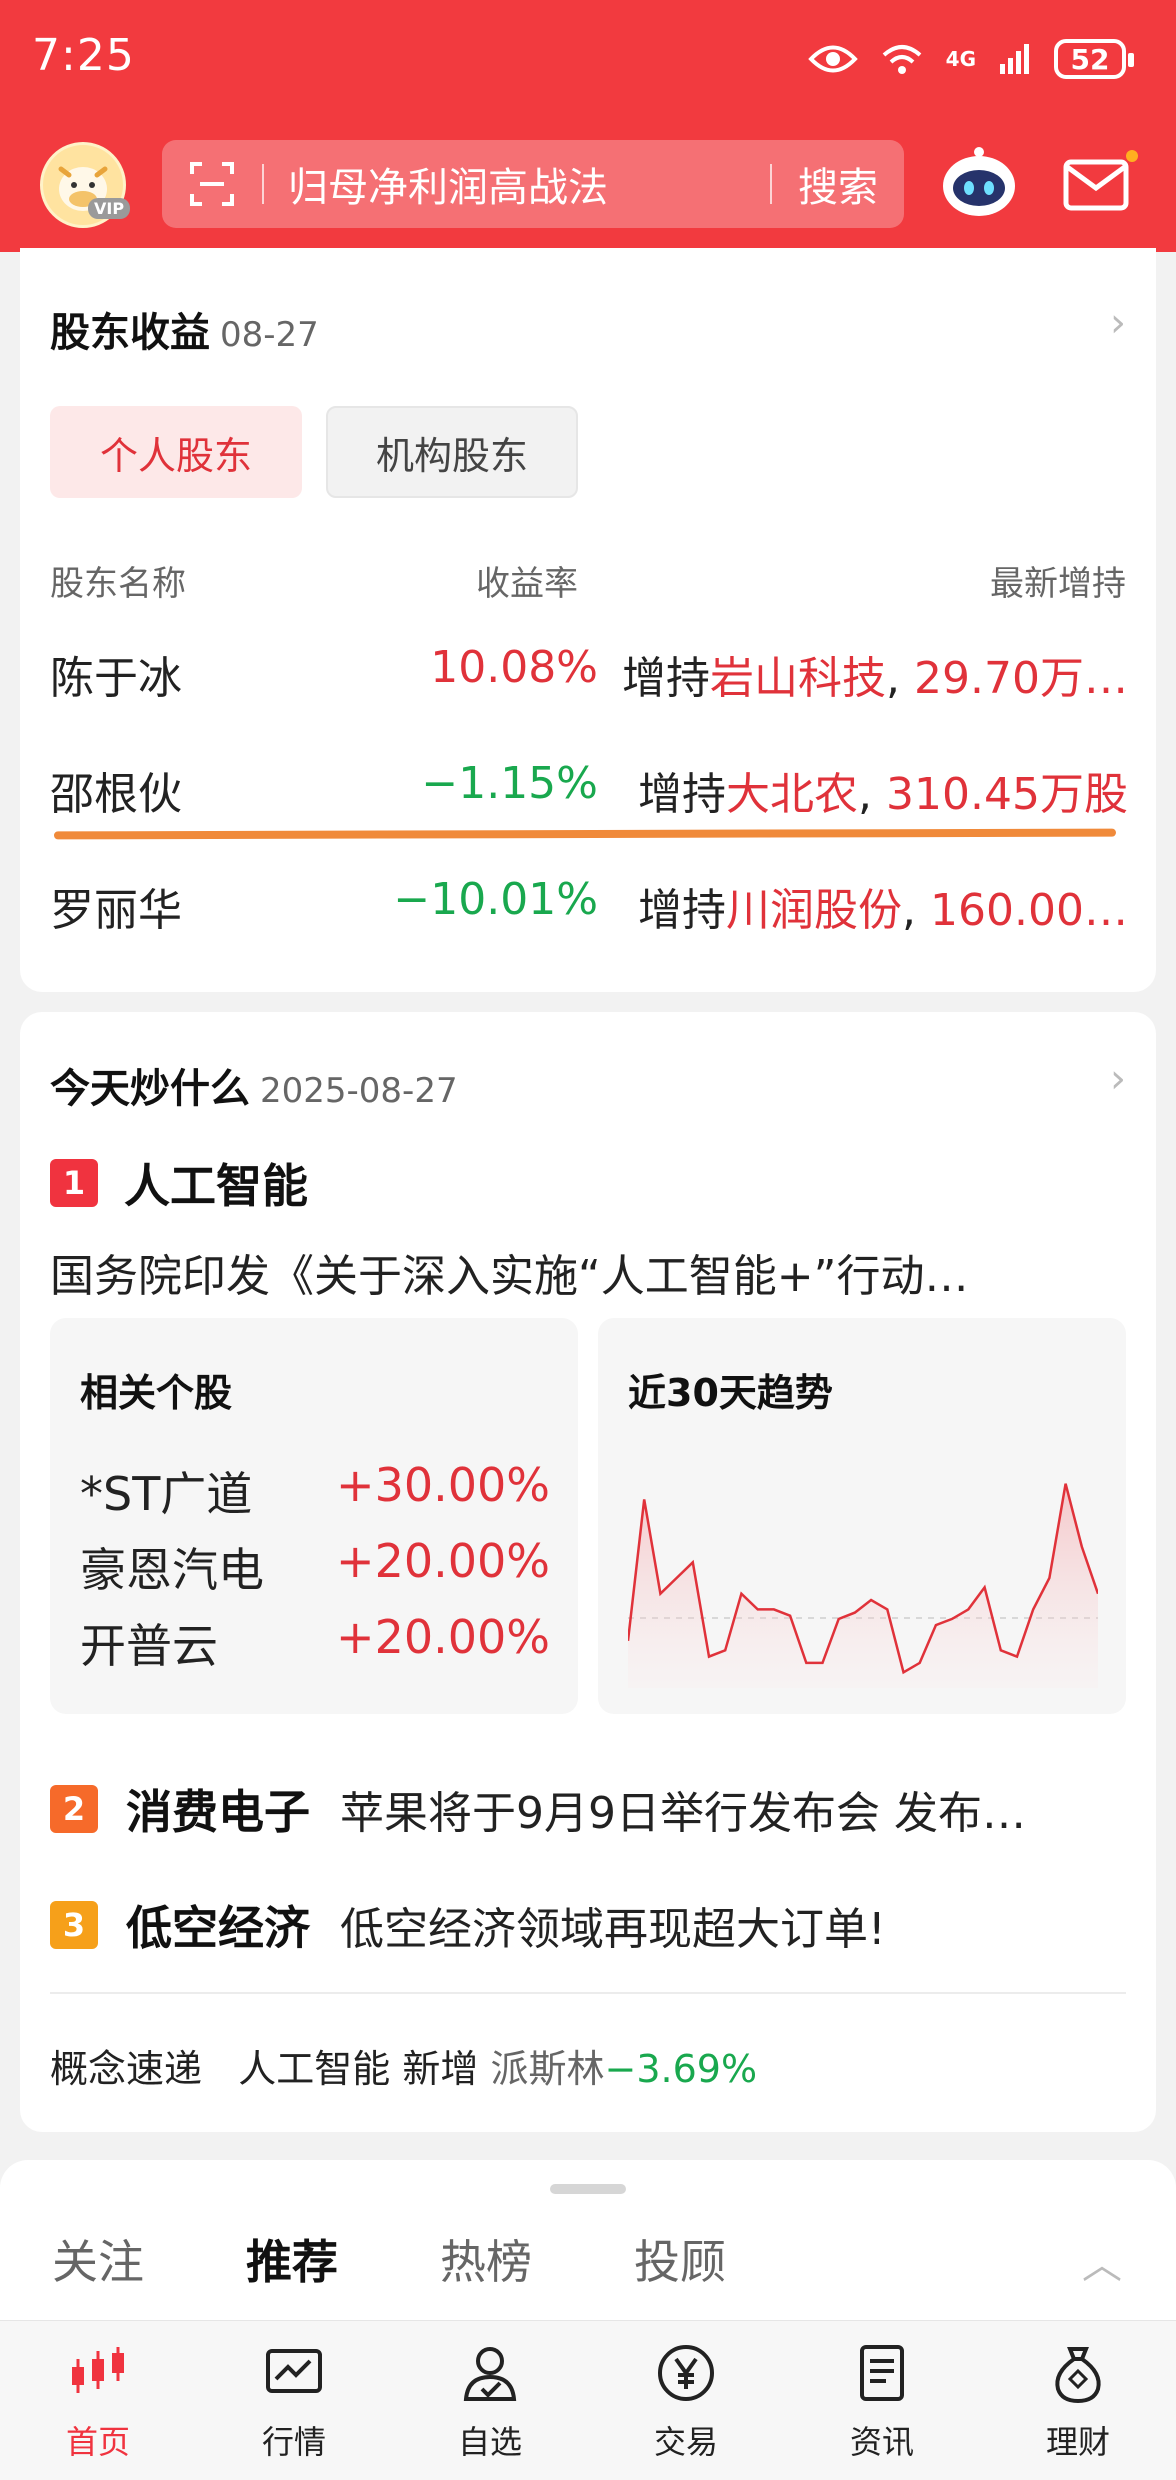 The width and height of the screenshot is (1176, 2480). I want to click on status-icons: 4G 52, so click(970, 59).